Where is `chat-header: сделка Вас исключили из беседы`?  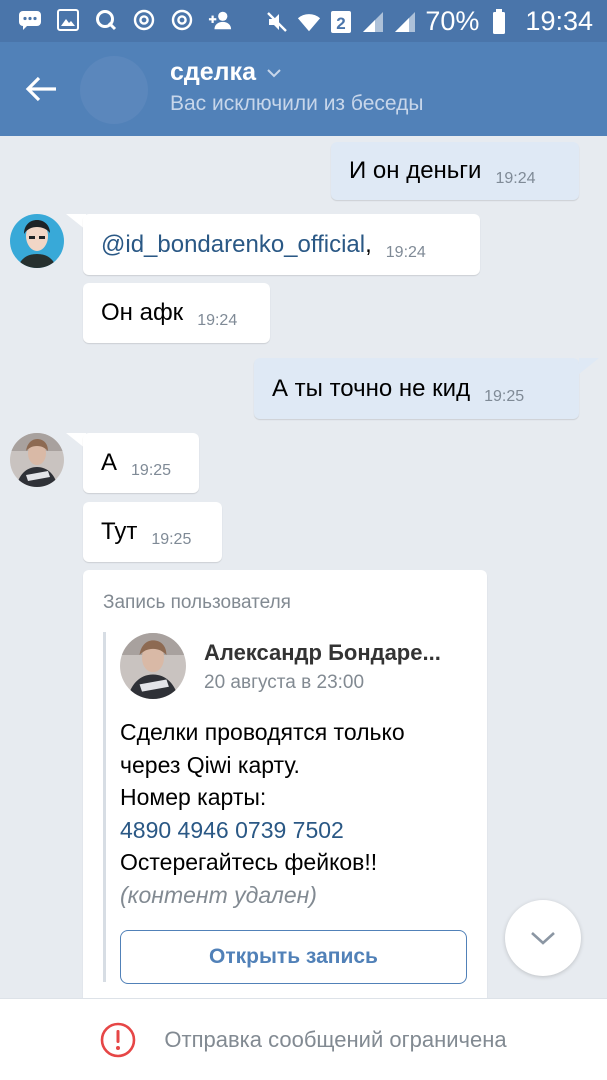 chat-header: сделка Вас исключили из беседы is located at coordinates (303, 89).